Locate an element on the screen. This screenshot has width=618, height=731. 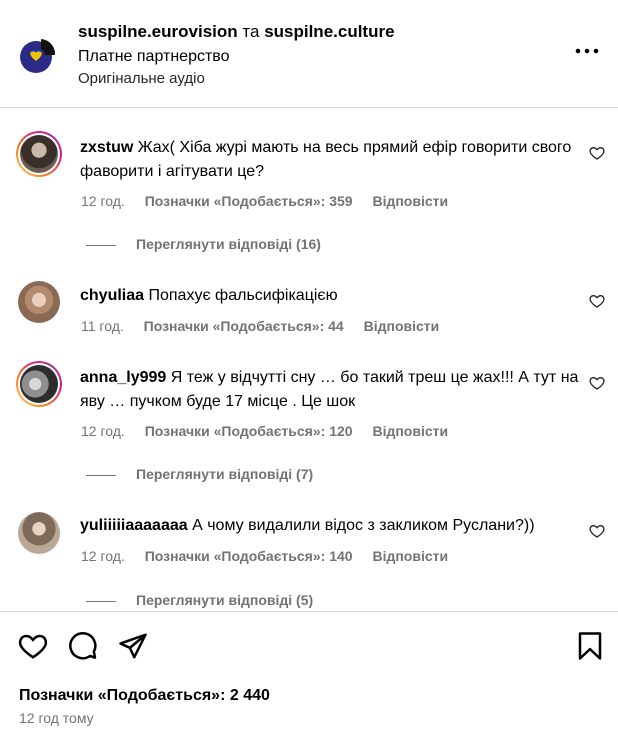
post-likes-count: Позначки «Подобається»: 2 440 is located at coordinates (144, 696).